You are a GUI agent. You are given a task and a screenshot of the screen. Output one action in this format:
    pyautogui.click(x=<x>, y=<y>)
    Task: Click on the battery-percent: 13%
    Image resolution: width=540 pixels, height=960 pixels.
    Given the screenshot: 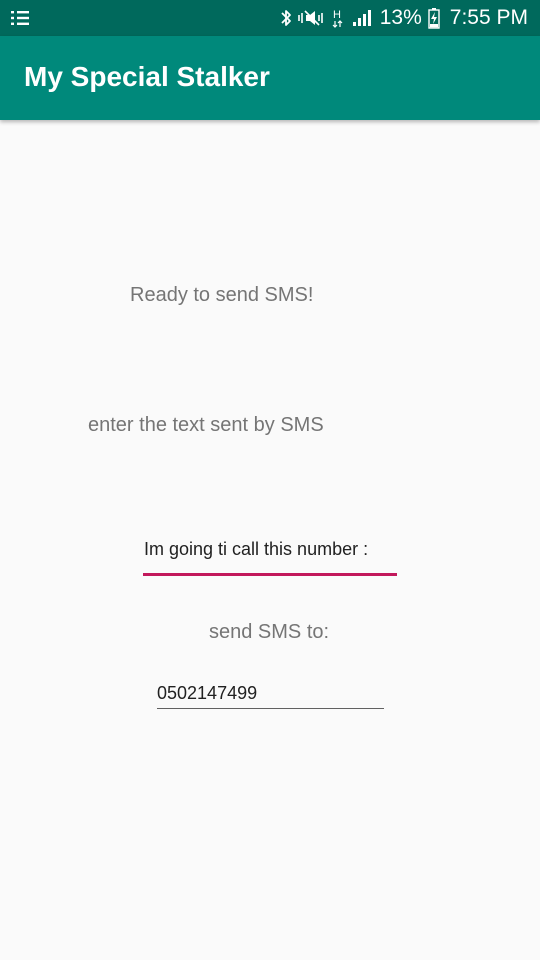 What is the action you would take?
    pyautogui.click(x=400, y=17)
    